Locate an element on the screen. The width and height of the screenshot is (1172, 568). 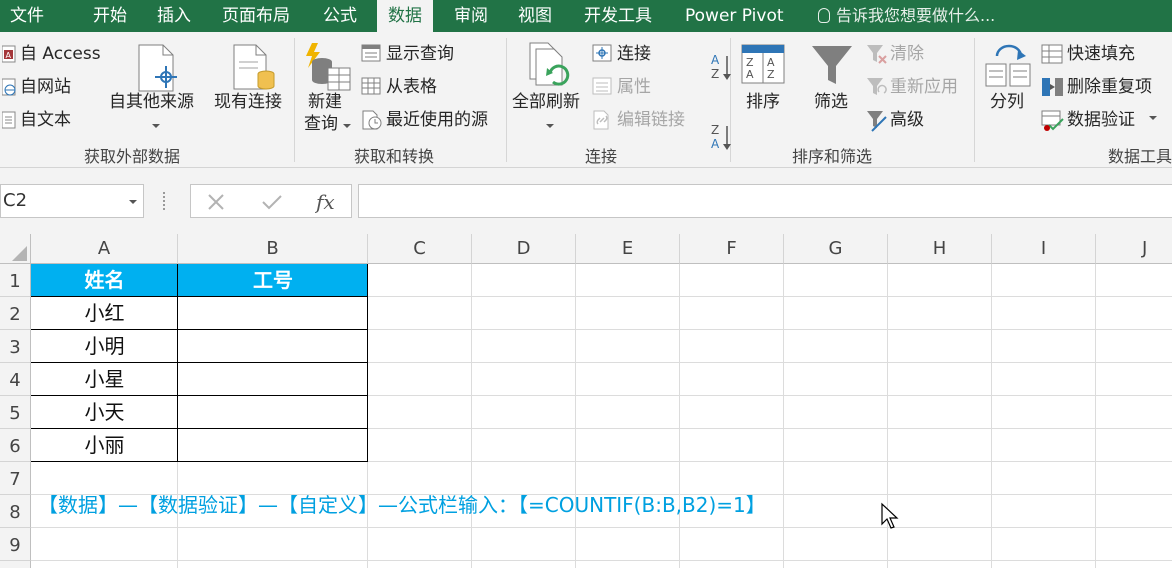
recent-sources-button: 最近使用的源 is located at coordinates (437, 120).